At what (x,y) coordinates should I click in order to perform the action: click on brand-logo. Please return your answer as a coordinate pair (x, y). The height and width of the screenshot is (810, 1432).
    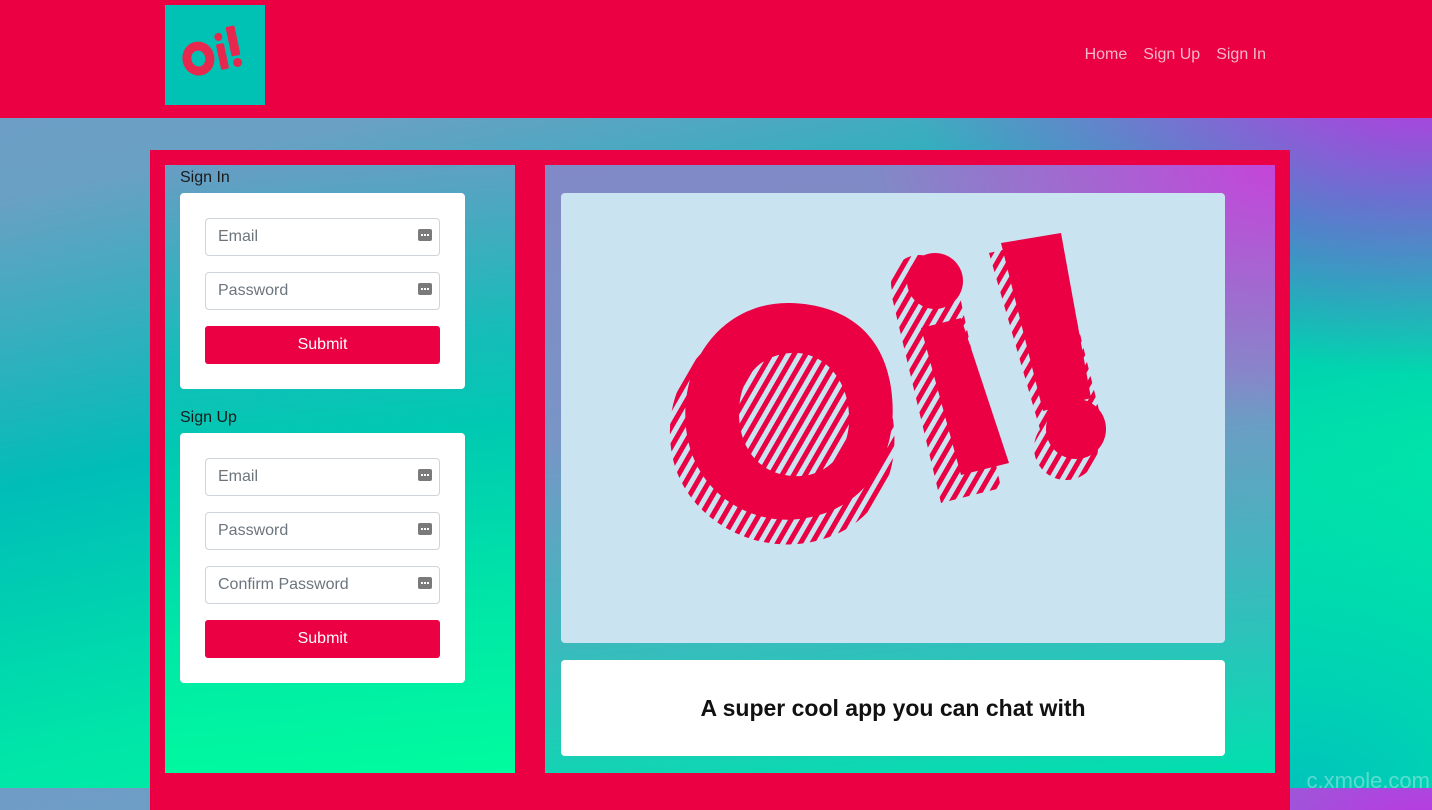
    Looking at the image, I should click on (215, 55).